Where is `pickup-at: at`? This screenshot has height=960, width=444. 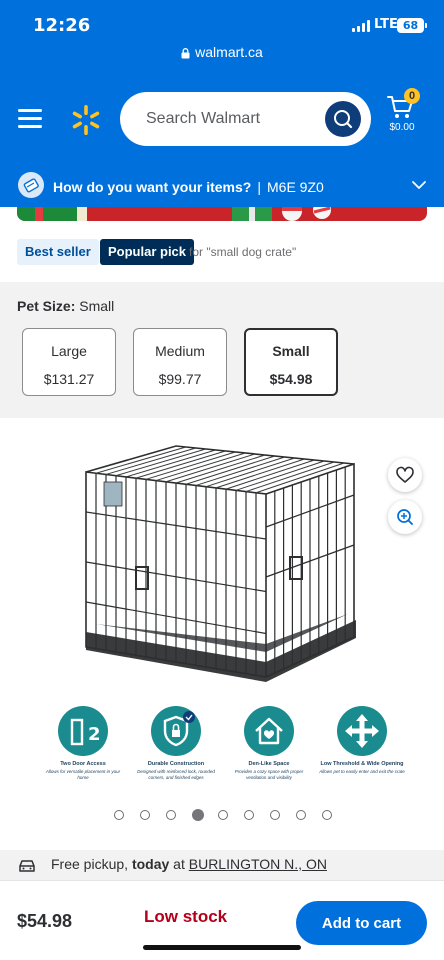 pickup-at: at is located at coordinates (179, 864).